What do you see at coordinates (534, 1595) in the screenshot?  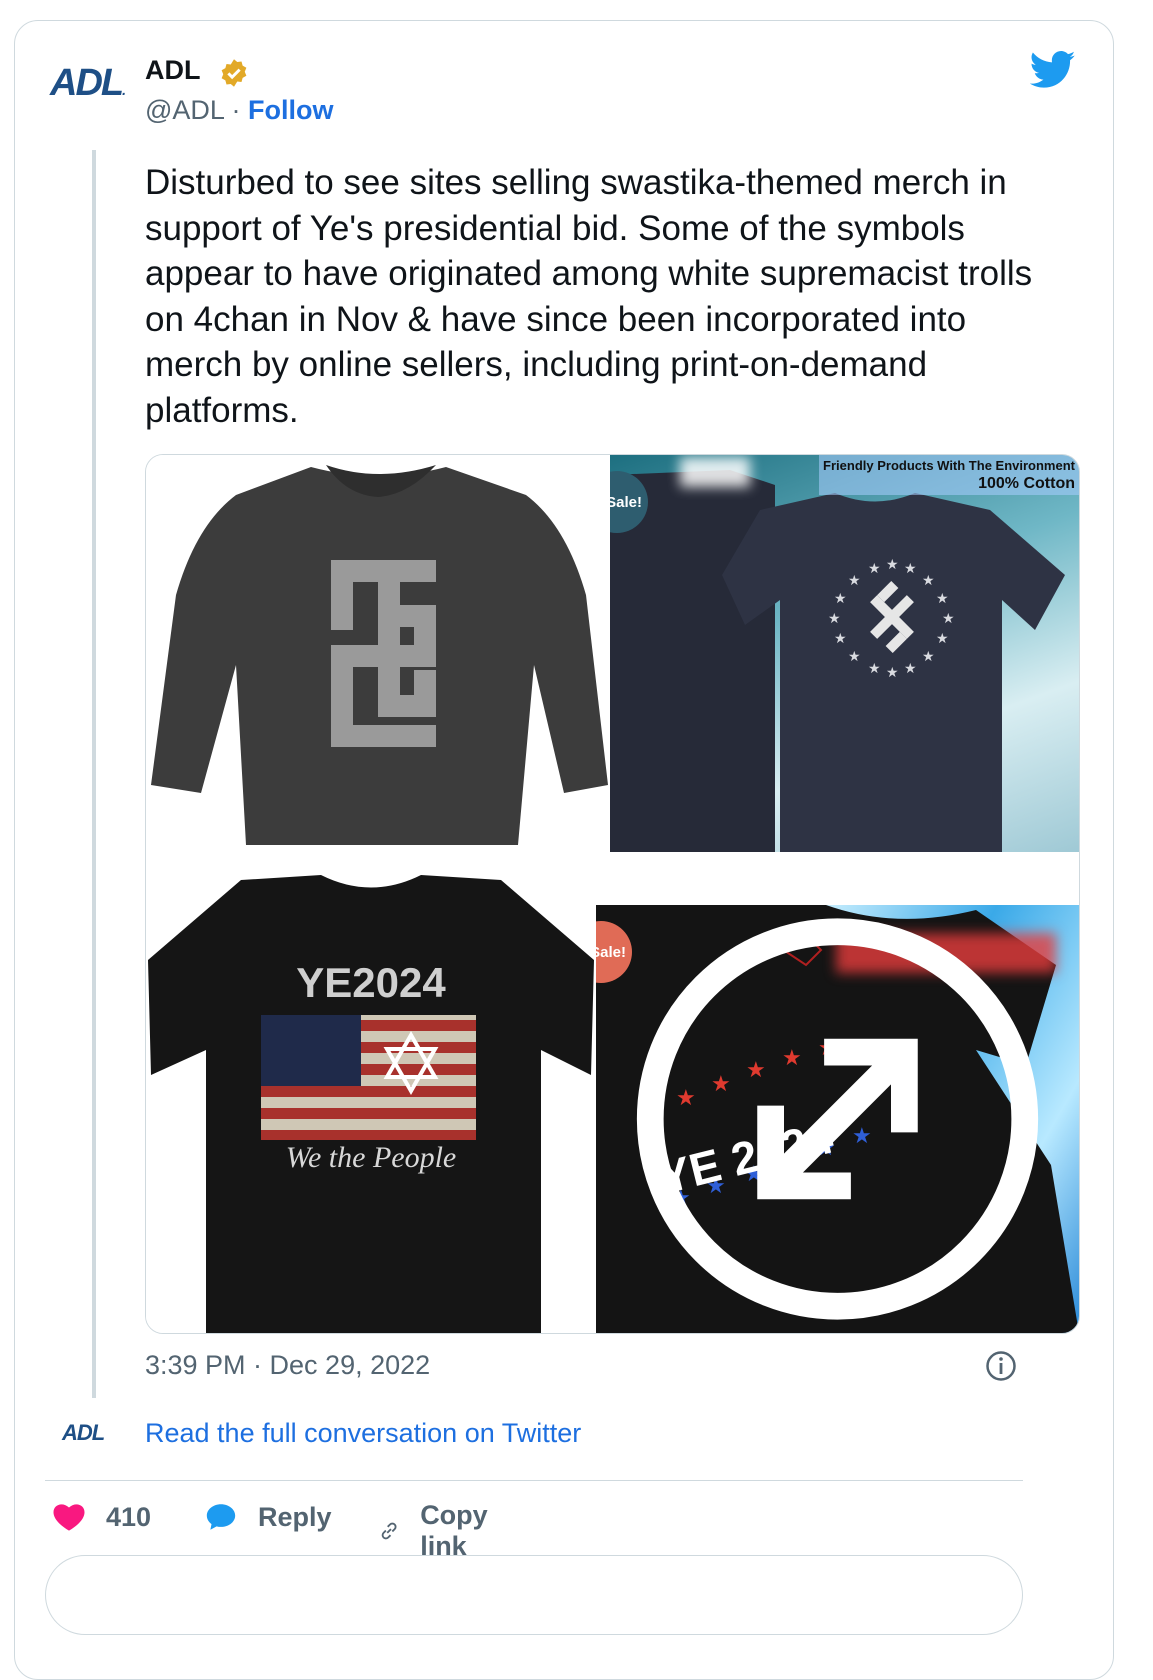 I see `bottom-pill-button` at bounding box center [534, 1595].